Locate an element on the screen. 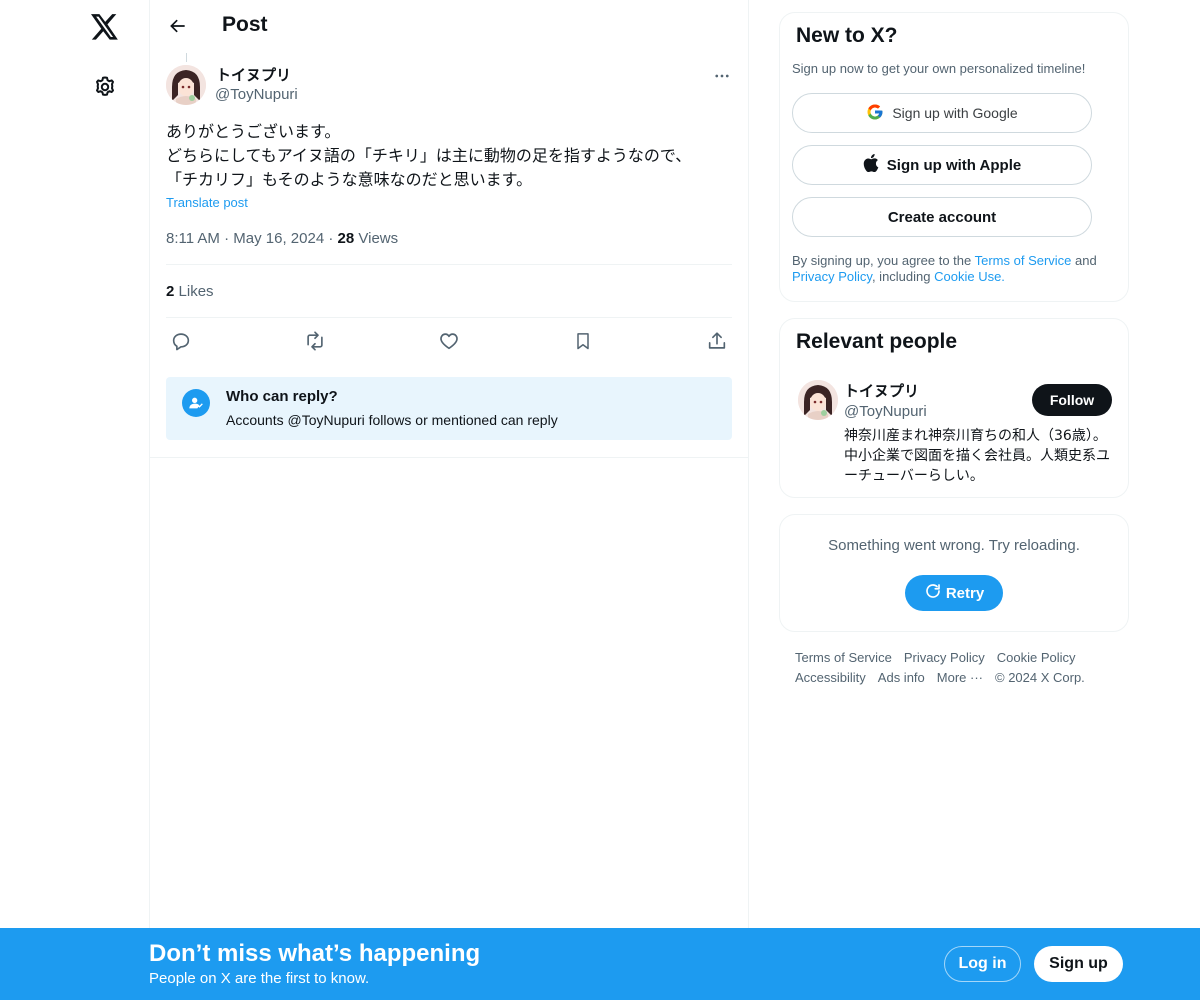 The width and height of the screenshot is (1200, 1000). footer-cookie-link: Cookie Policy is located at coordinates (1036, 657).